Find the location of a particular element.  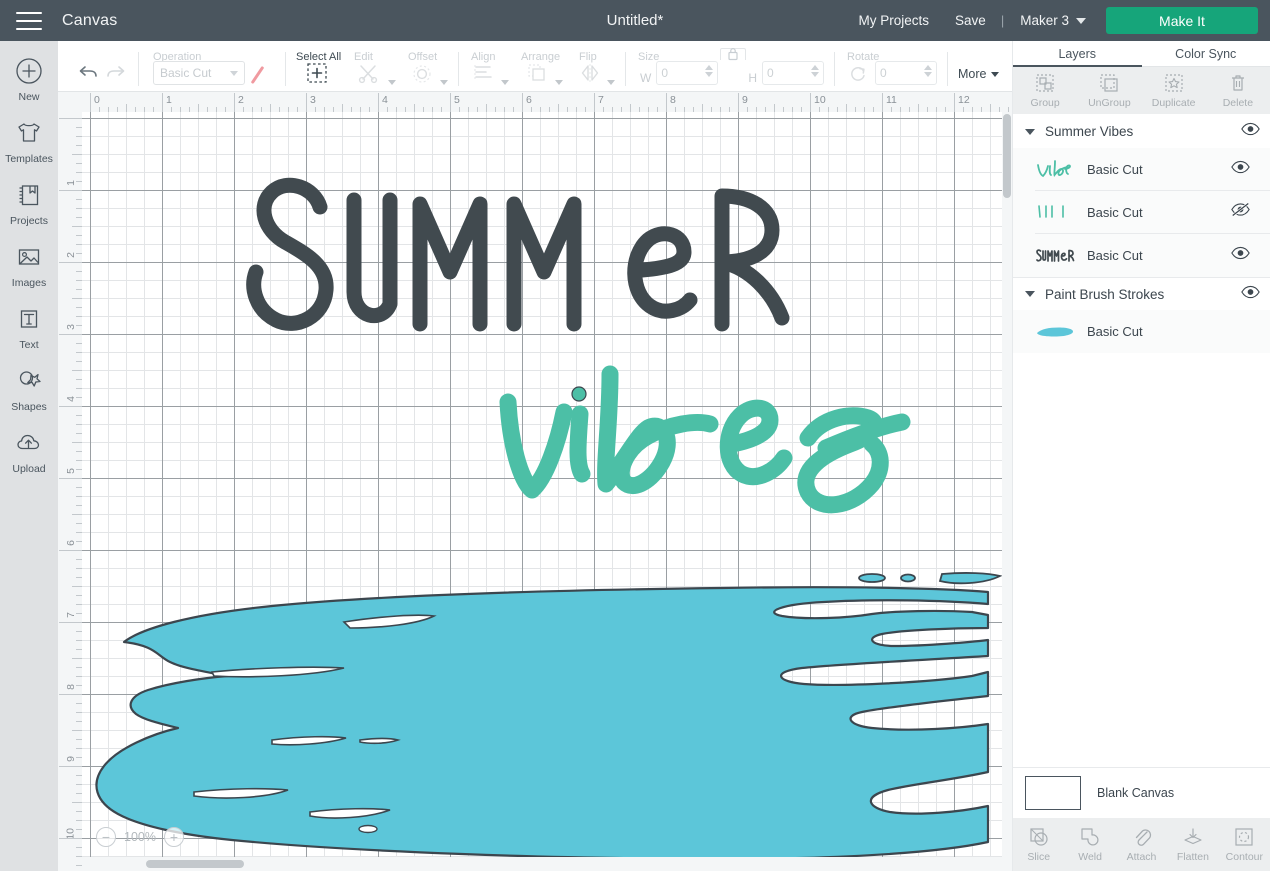

width-stepper is located at coordinates (709, 71).